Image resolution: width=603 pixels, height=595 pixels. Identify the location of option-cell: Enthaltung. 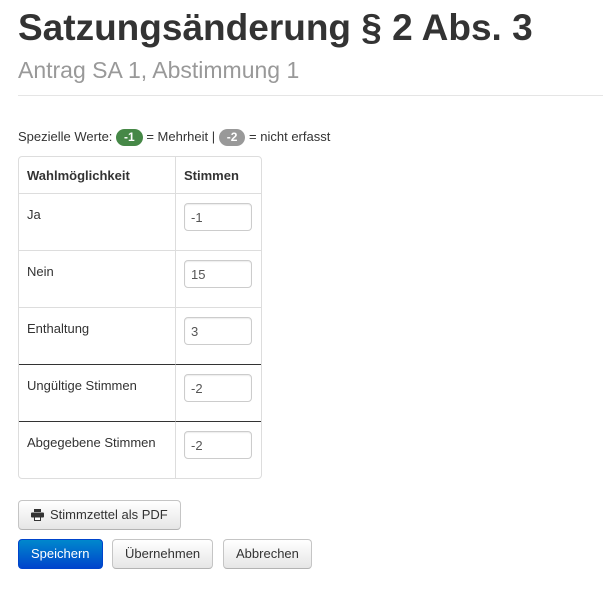
(97, 335).